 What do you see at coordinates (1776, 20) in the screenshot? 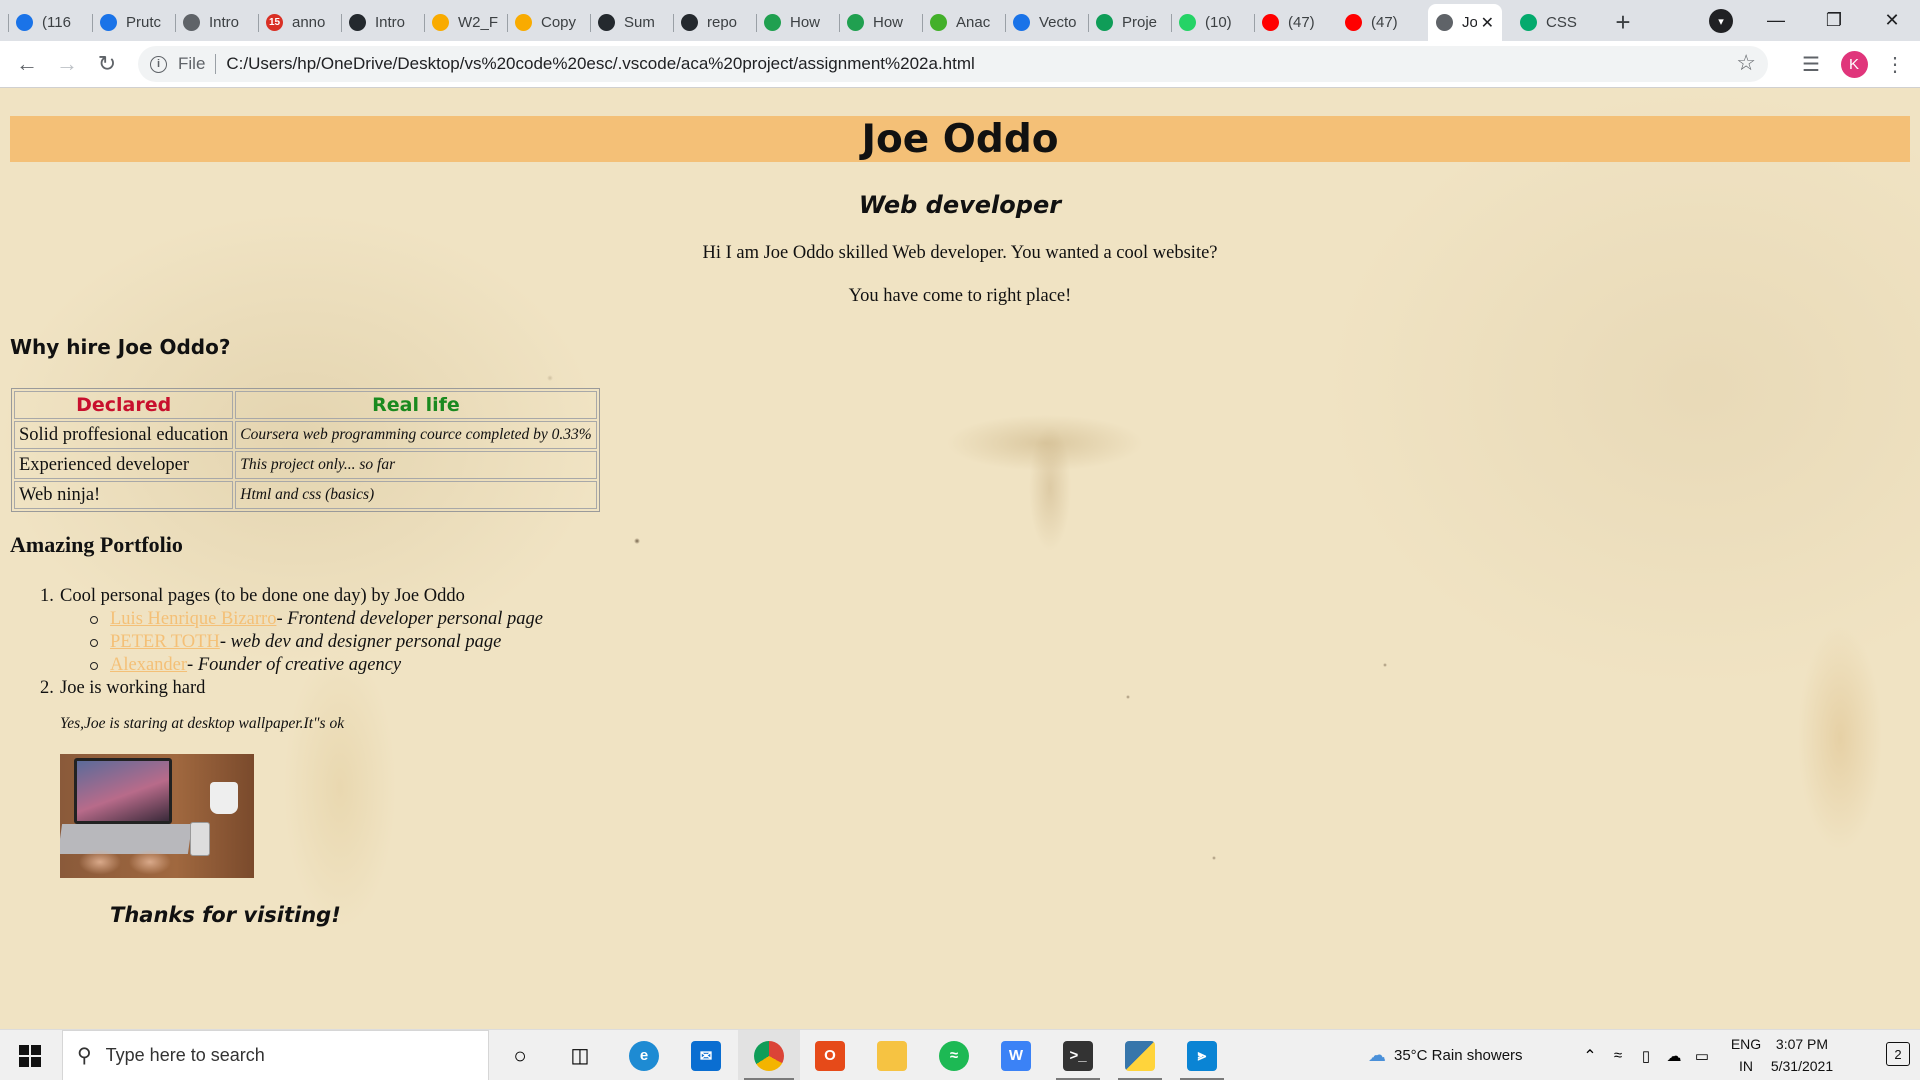
I see `minimize-icon: —` at bounding box center [1776, 20].